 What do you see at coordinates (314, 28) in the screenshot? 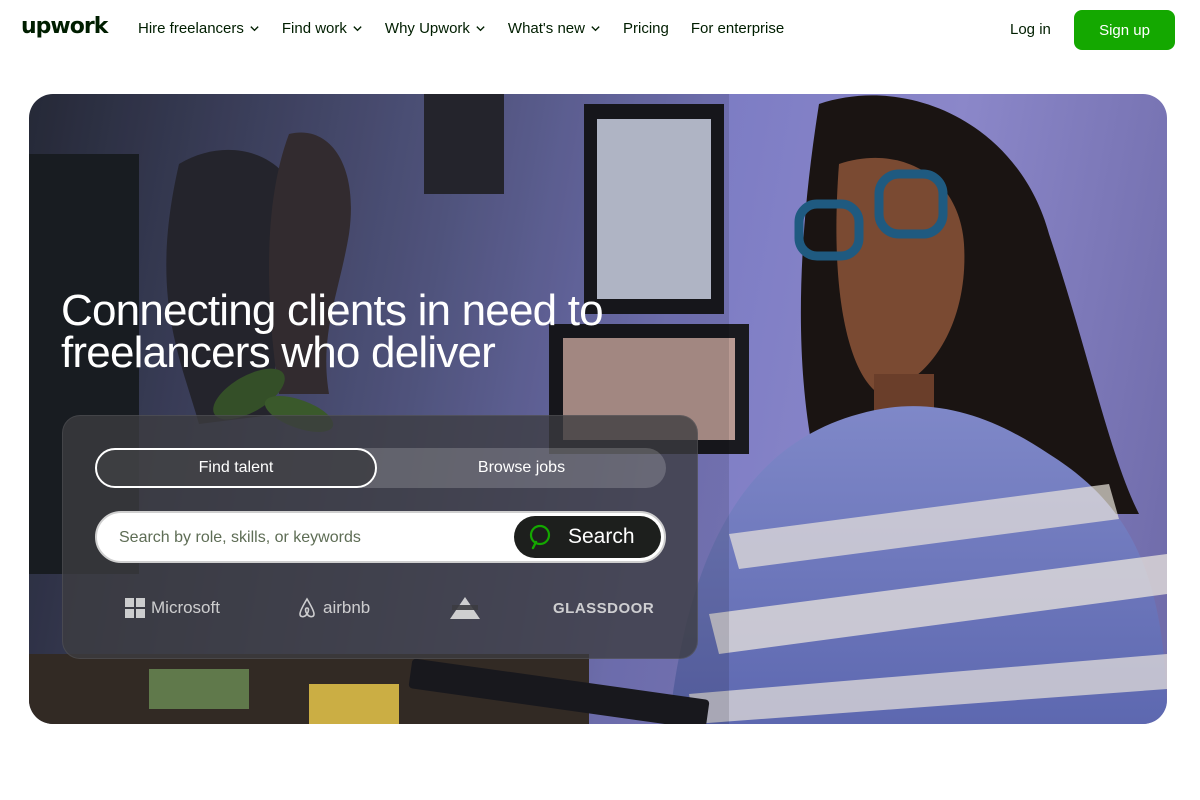
I see `nav-label: Find work` at bounding box center [314, 28].